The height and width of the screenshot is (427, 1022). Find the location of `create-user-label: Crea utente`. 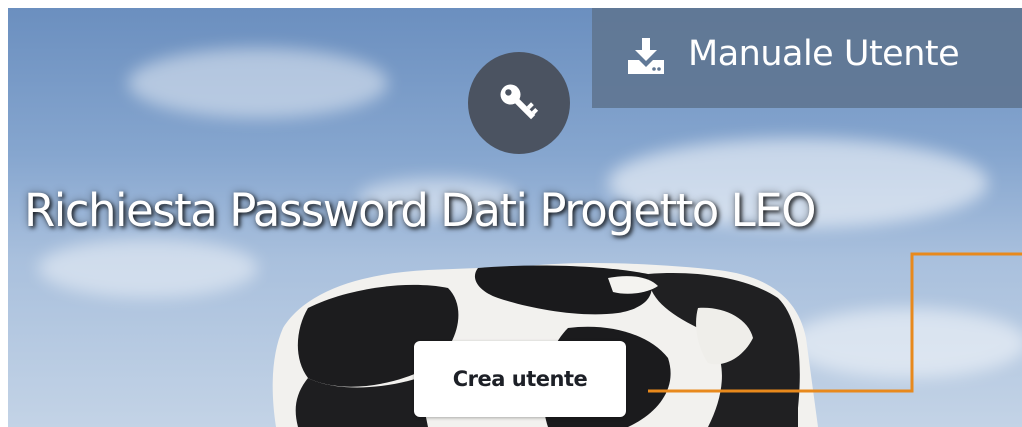

create-user-label: Crea utente is located at coordinates (520, 379).